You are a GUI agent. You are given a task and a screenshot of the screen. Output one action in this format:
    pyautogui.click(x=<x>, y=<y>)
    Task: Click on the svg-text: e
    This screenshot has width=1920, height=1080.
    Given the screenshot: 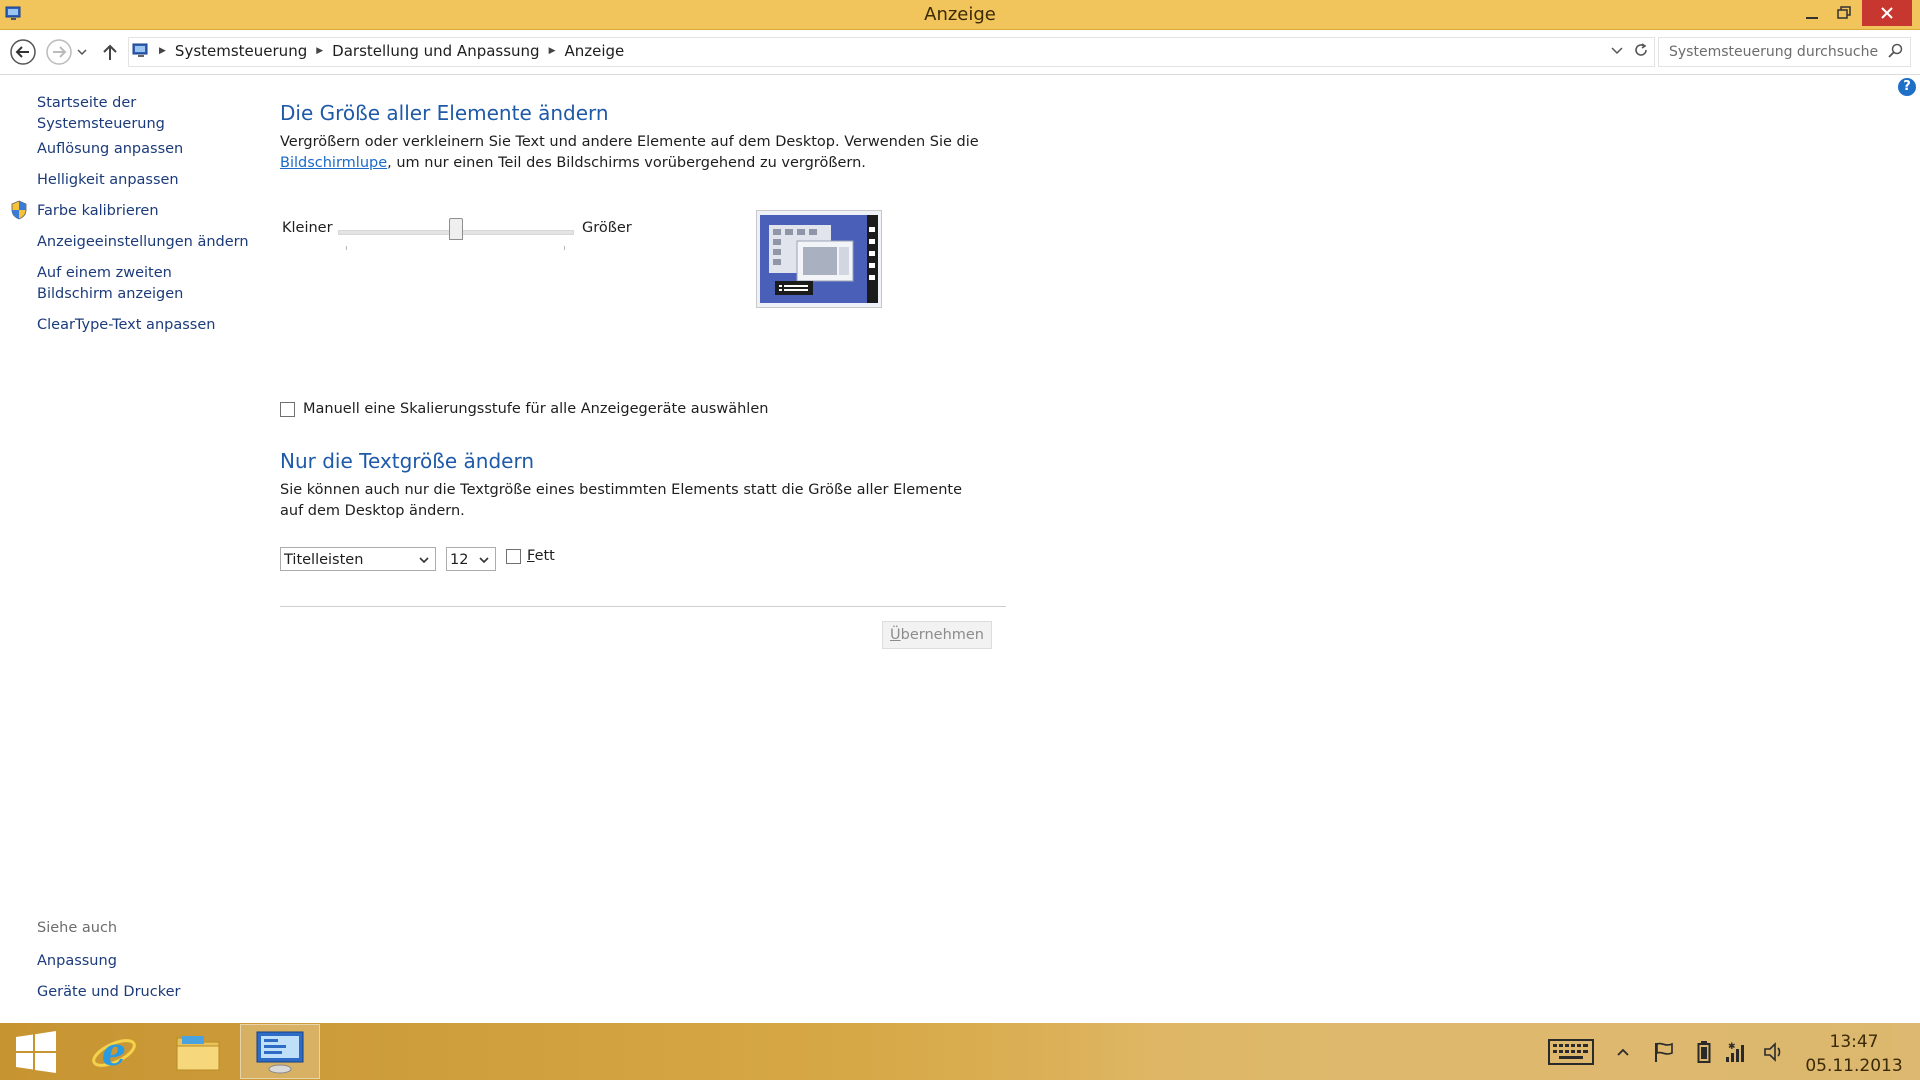 What is the action you would take?
    pyautogui.click(x=114, y=1051)
    